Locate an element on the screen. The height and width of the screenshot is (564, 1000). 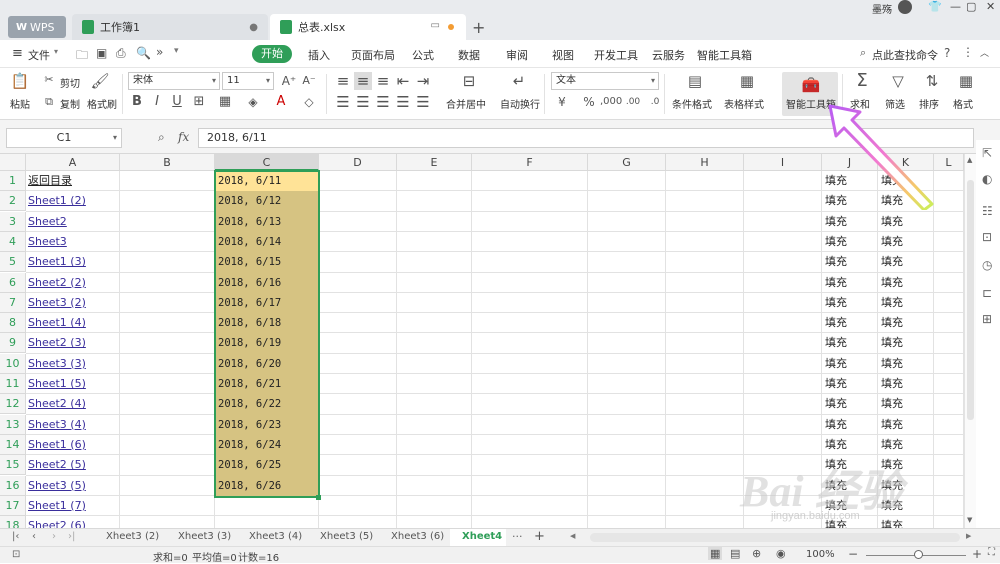
row-header: 10 is located at coordinates (13, 363).